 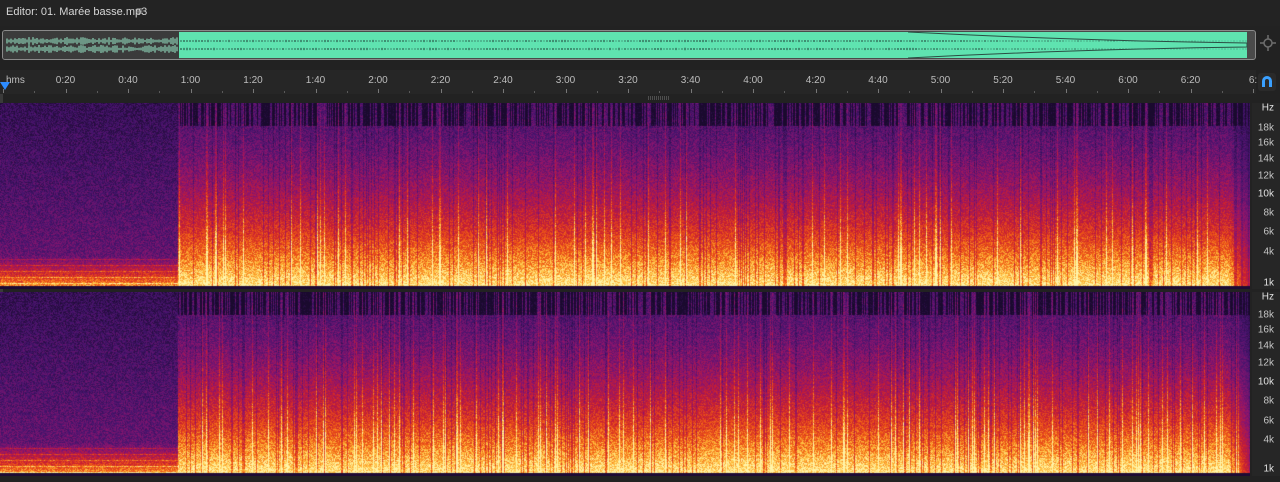 I want to click on overview-waveform-graphic, so click(x=625, y=45).